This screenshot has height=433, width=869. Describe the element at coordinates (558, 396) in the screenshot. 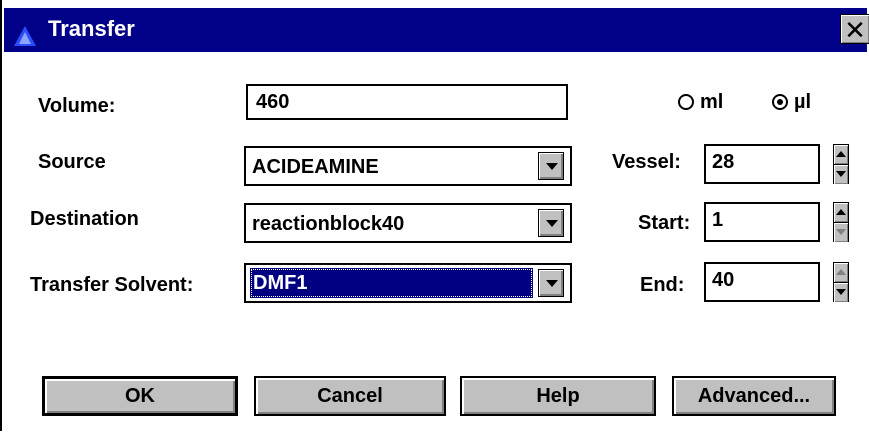

I see `help-button: Help` at that location.